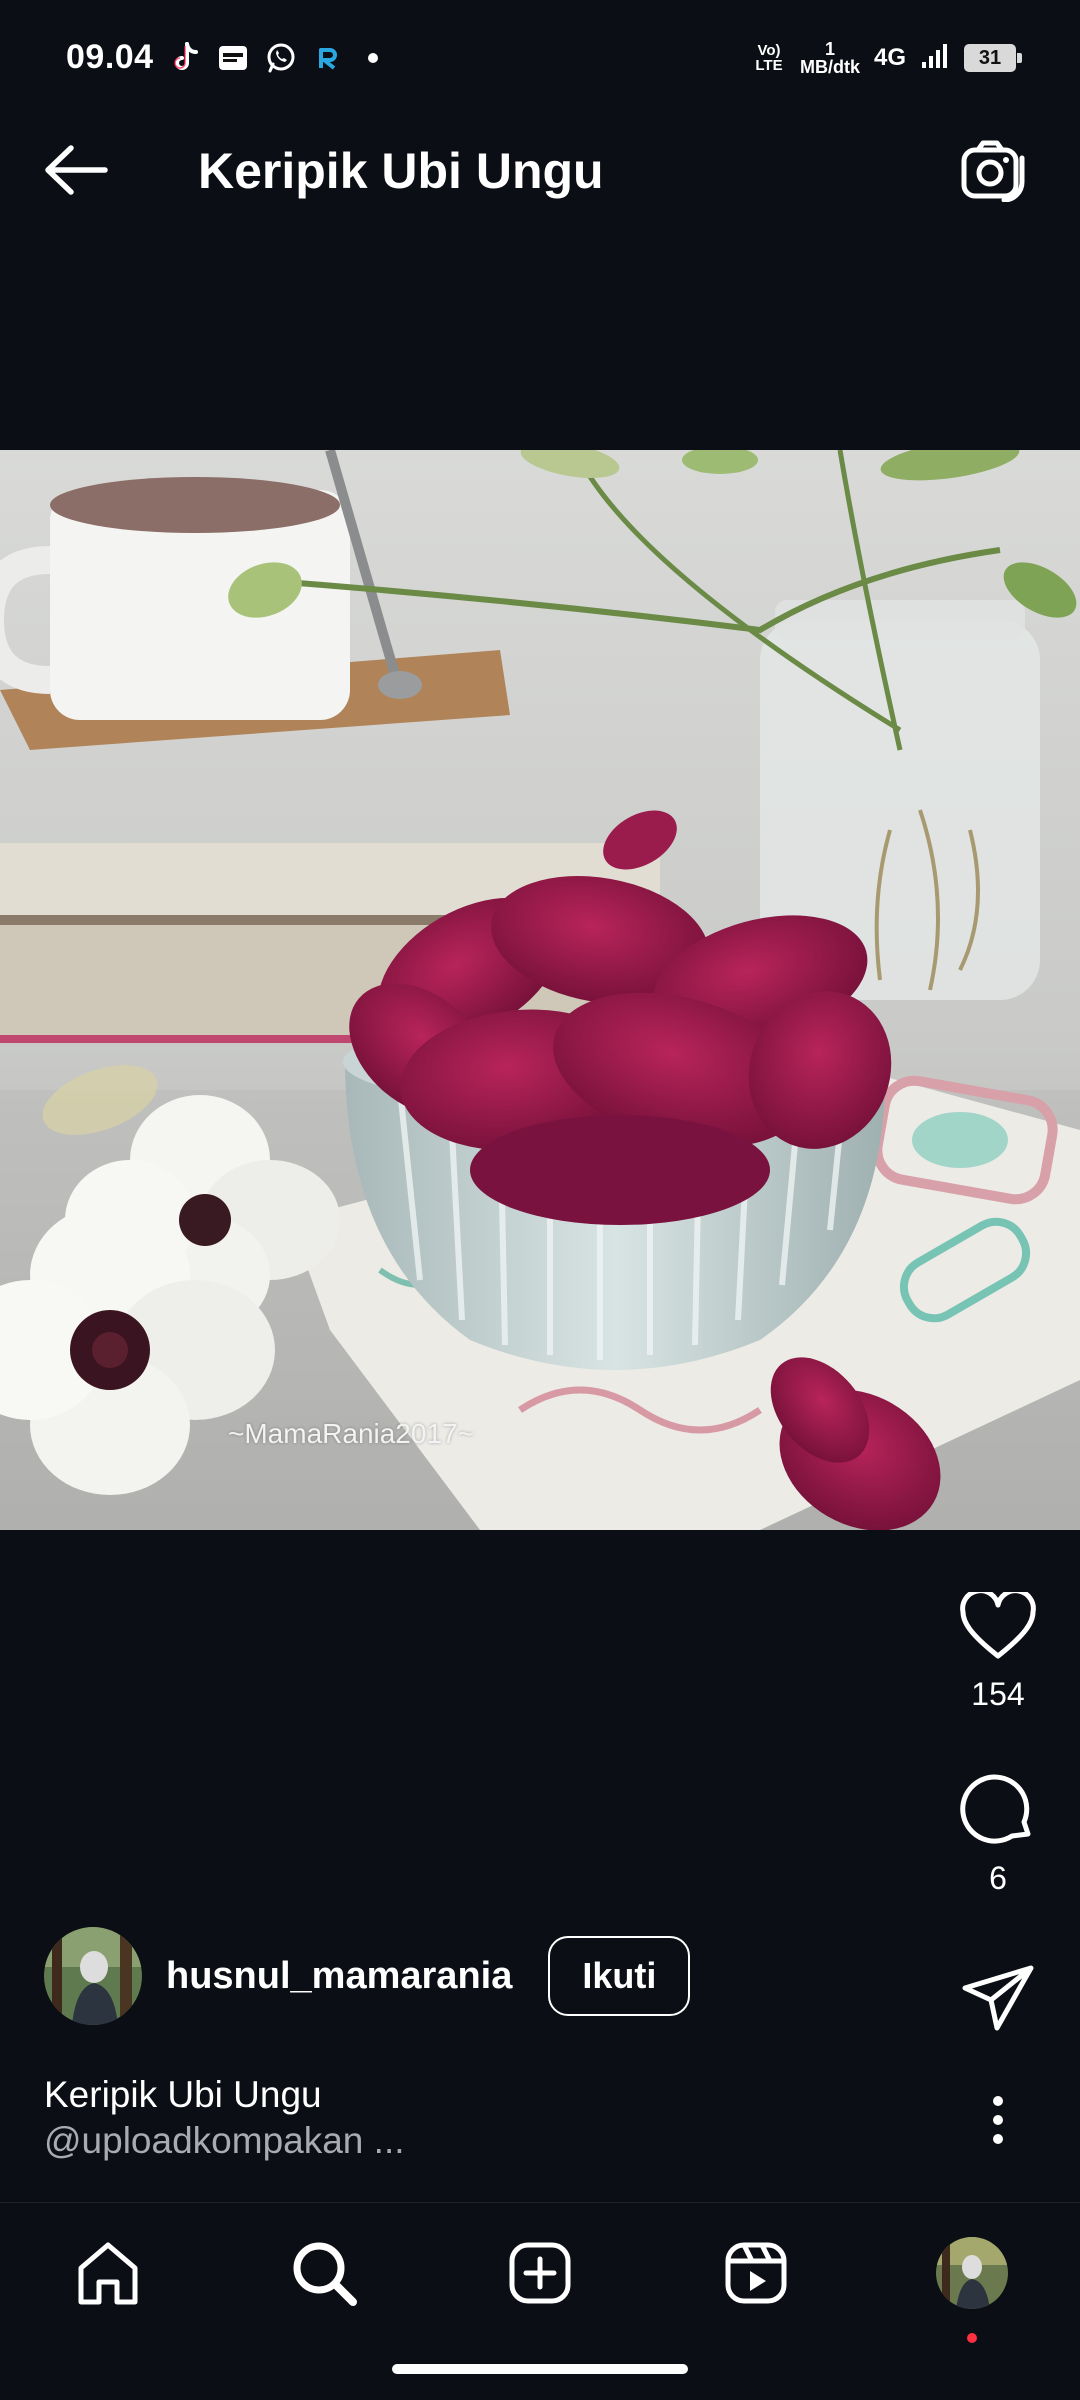  Describe the element at coordinates (339, 1976) in the screenshot. I see `author-username: husnul_mamarania` at that location.